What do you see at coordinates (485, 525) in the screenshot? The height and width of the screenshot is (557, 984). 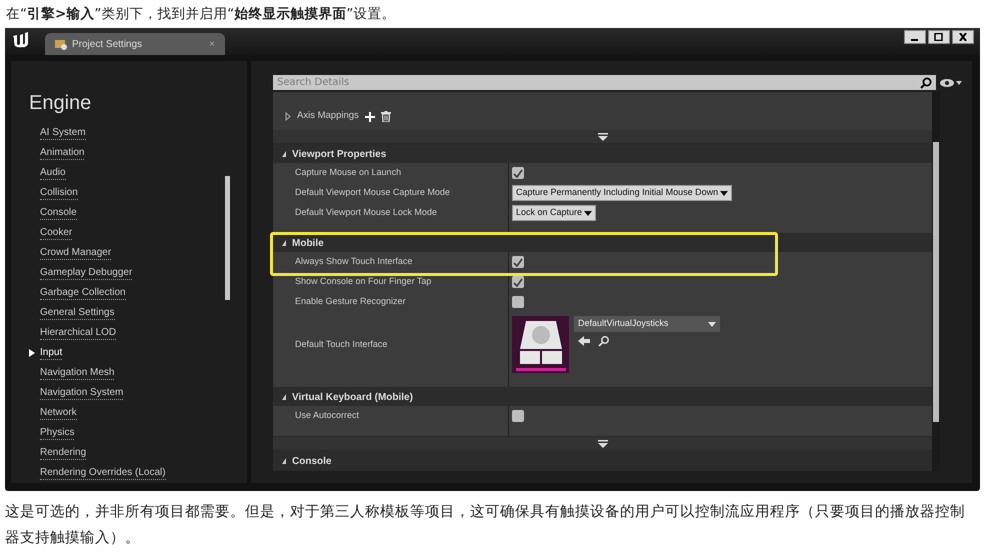 I see `body-paragraph: 这是可选的，并非所有项目都需要。但是，对于第三人称模板等项目，这可确保具有触摸设备的用户可以控制流应用程序（只要项目的播放器控制器支持触摸输入）。` at bounding box center [485, 525].